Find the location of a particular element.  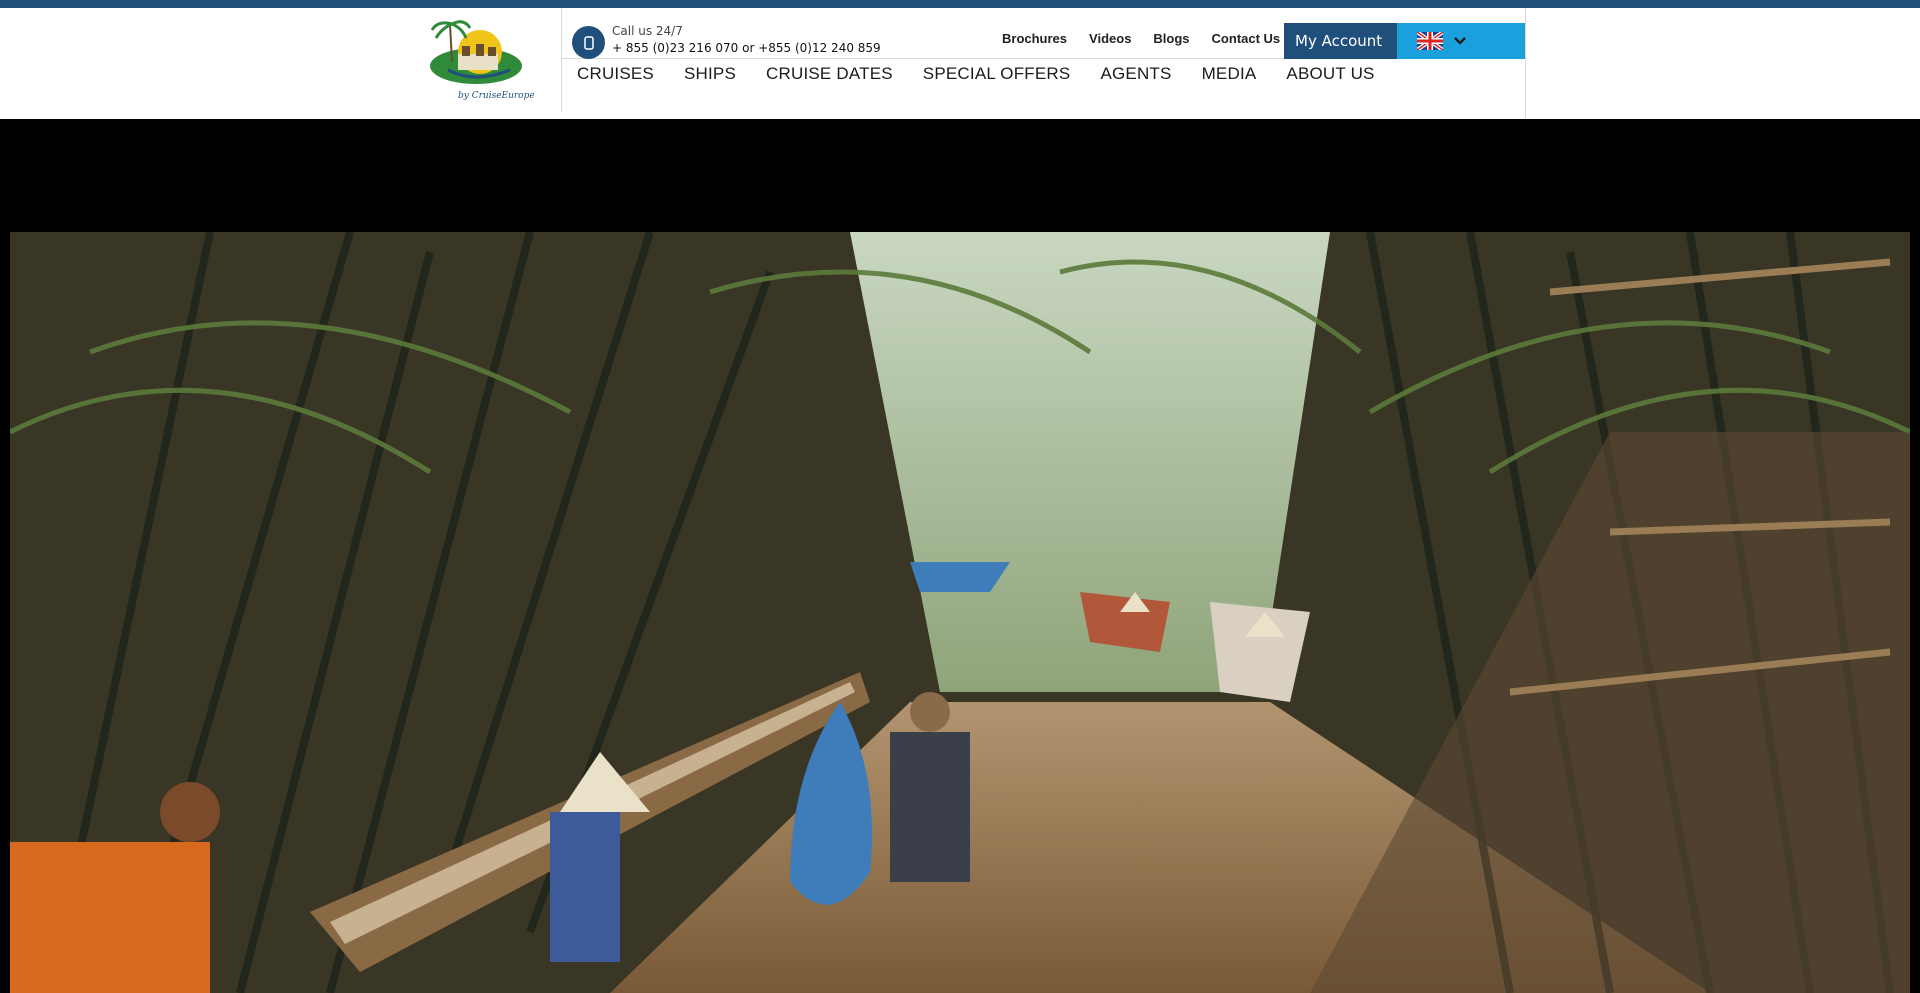

uk-flag-icon is located at coordinates (1430, 41).